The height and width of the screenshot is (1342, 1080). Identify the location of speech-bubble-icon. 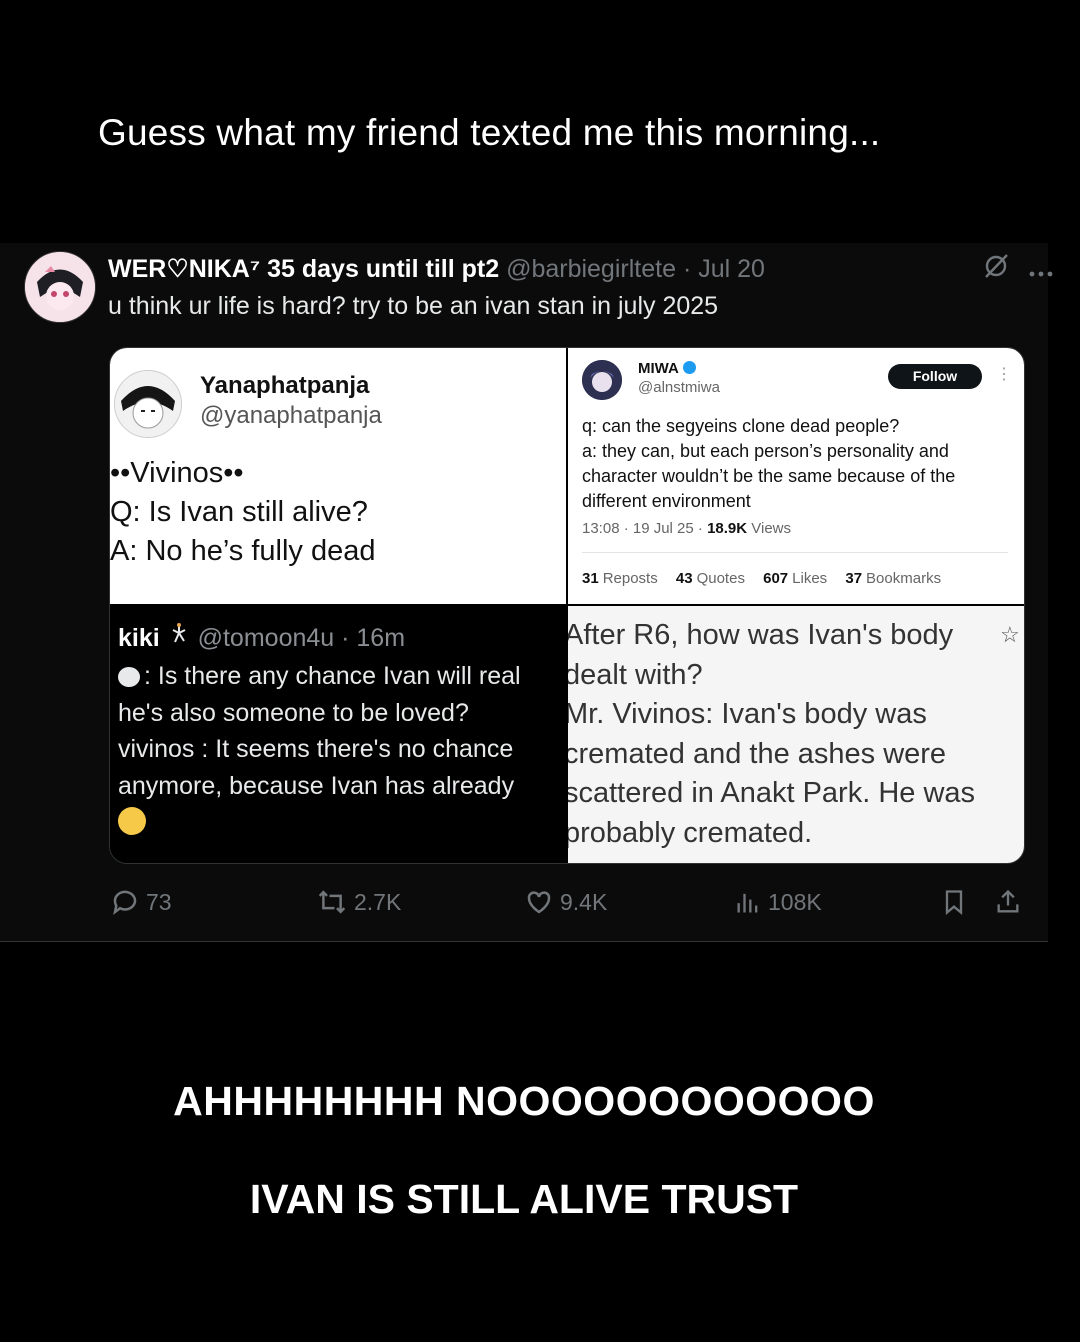
(129, 677).